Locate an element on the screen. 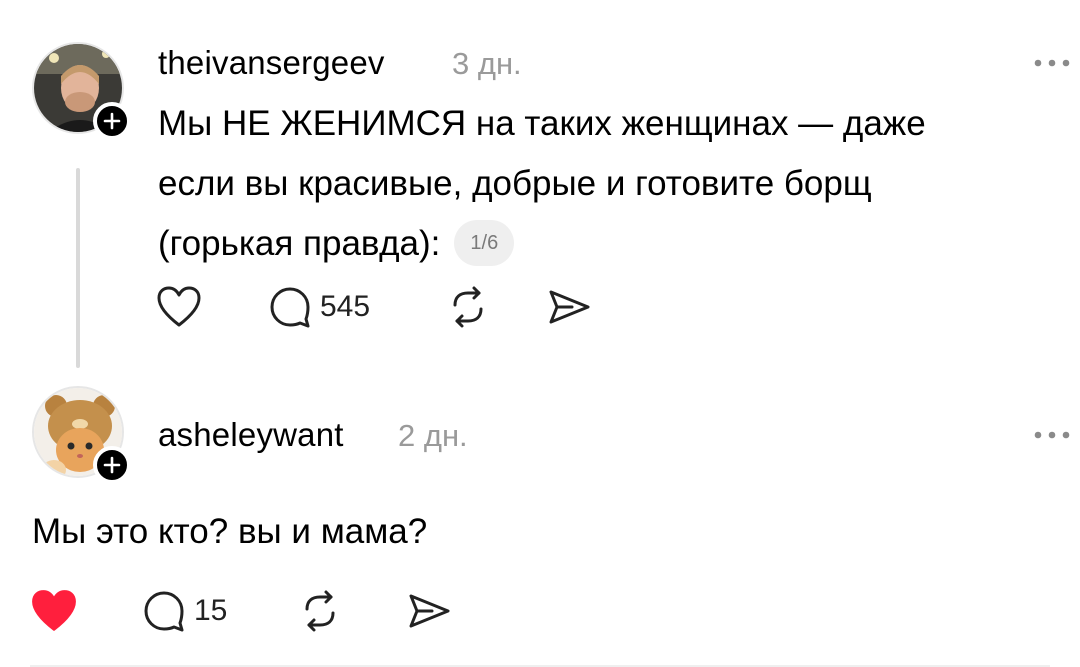 Image resolution: width=1080 pixels, height=667 pixels. username: asheleywant is located at coordinates (251, 435).